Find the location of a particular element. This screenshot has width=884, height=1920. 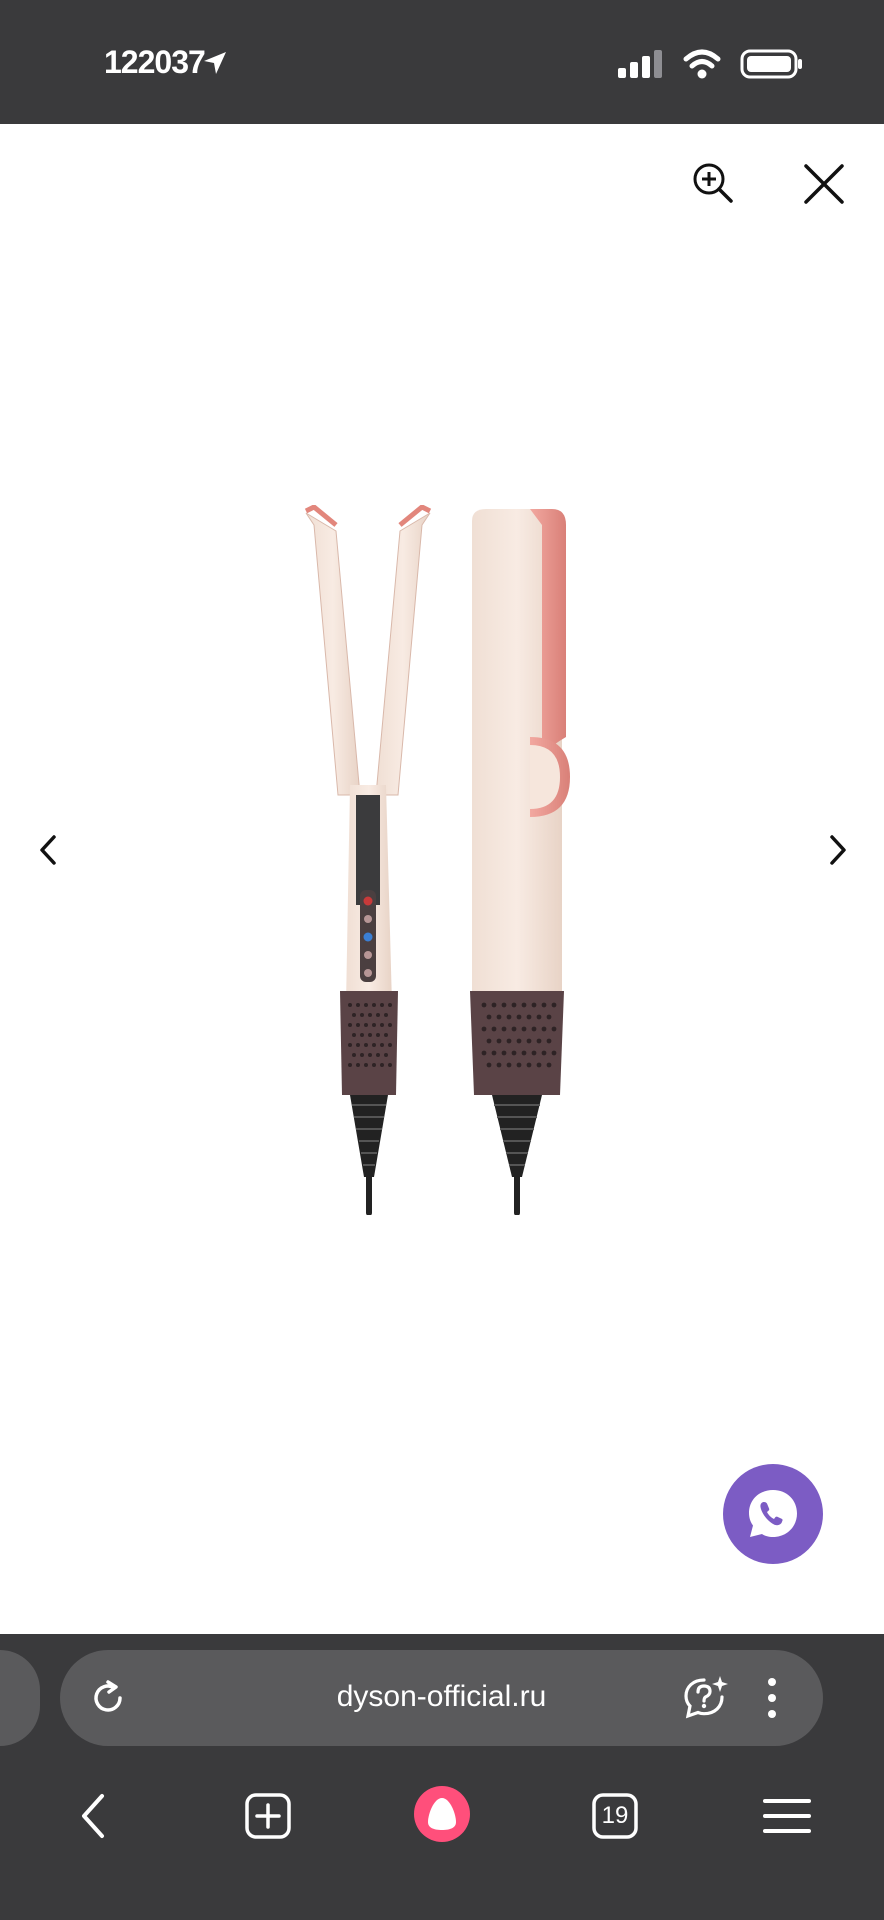

back-icon is located at coordinates (94, 1816).